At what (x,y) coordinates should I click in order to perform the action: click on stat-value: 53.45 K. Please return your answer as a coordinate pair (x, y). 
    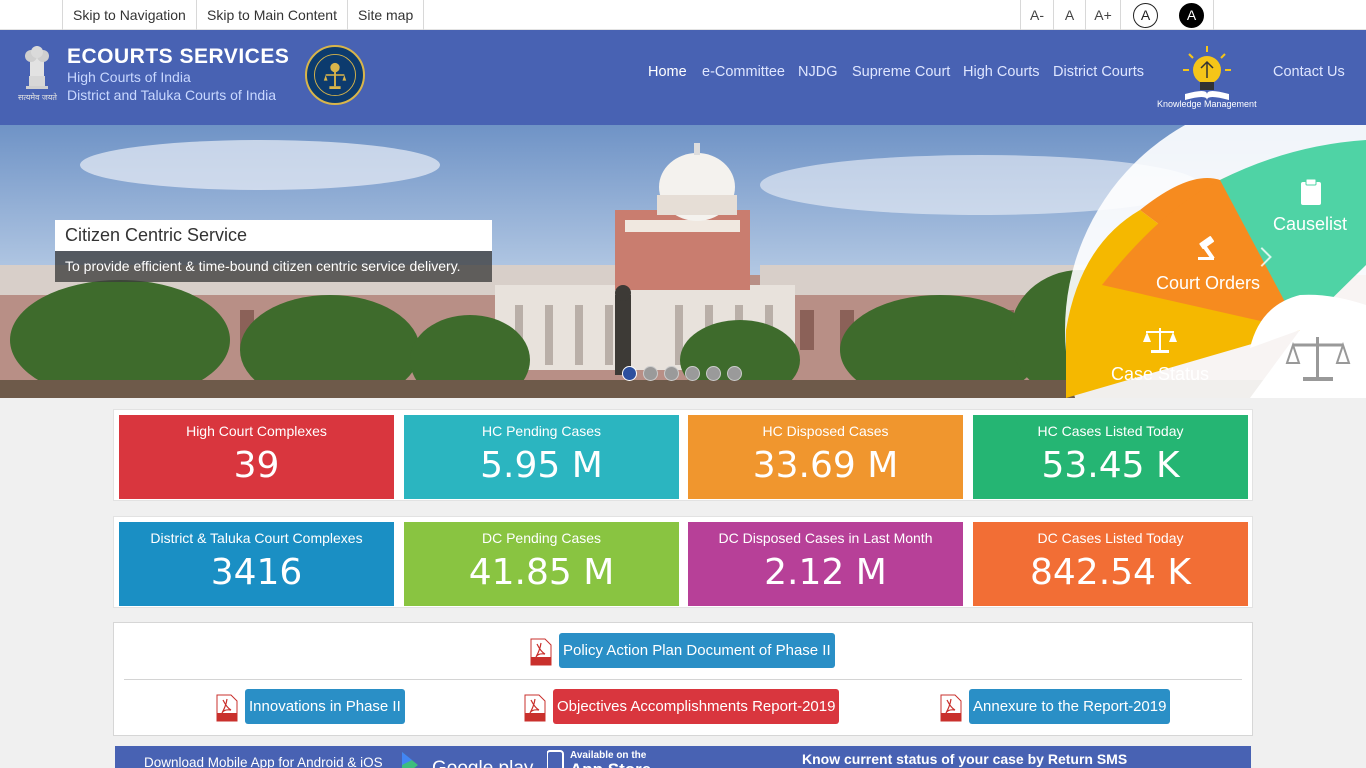
    Looking at the image, I should click on (1110, 465).